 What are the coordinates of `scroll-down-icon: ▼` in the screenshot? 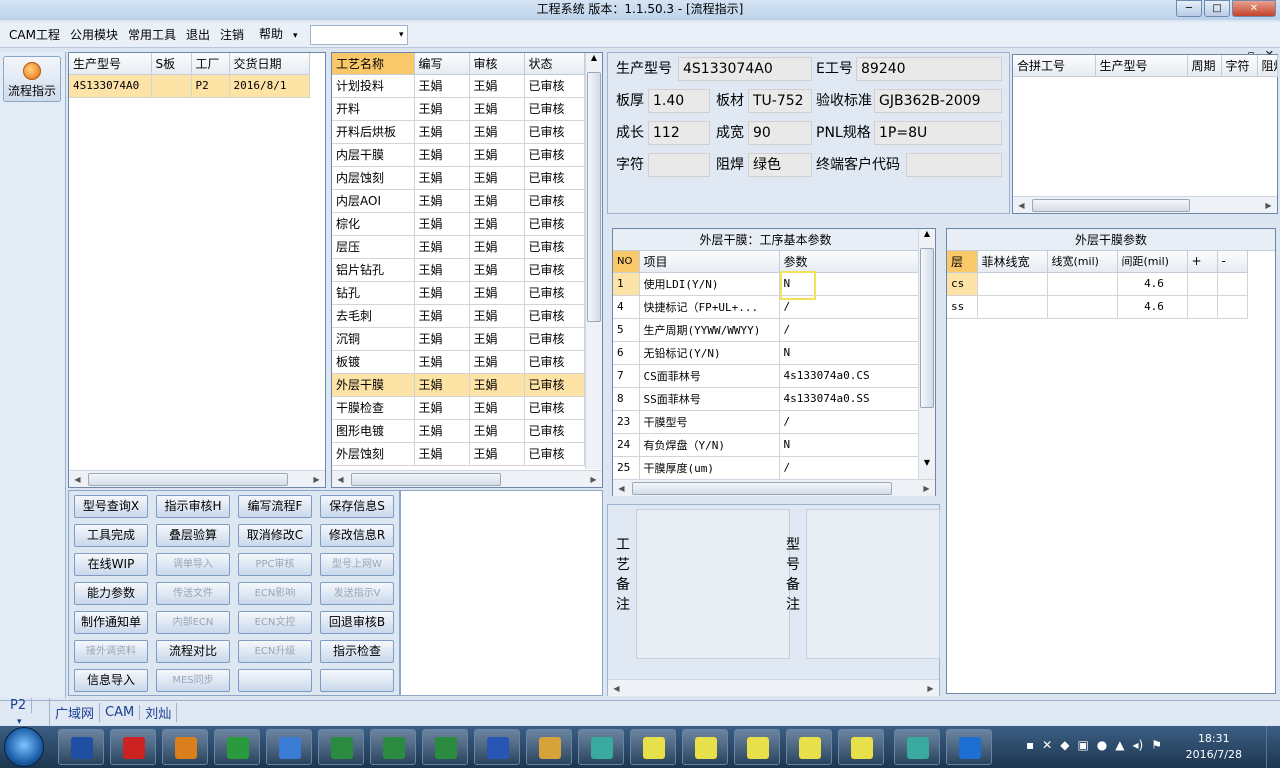 It's located at (927, 462).